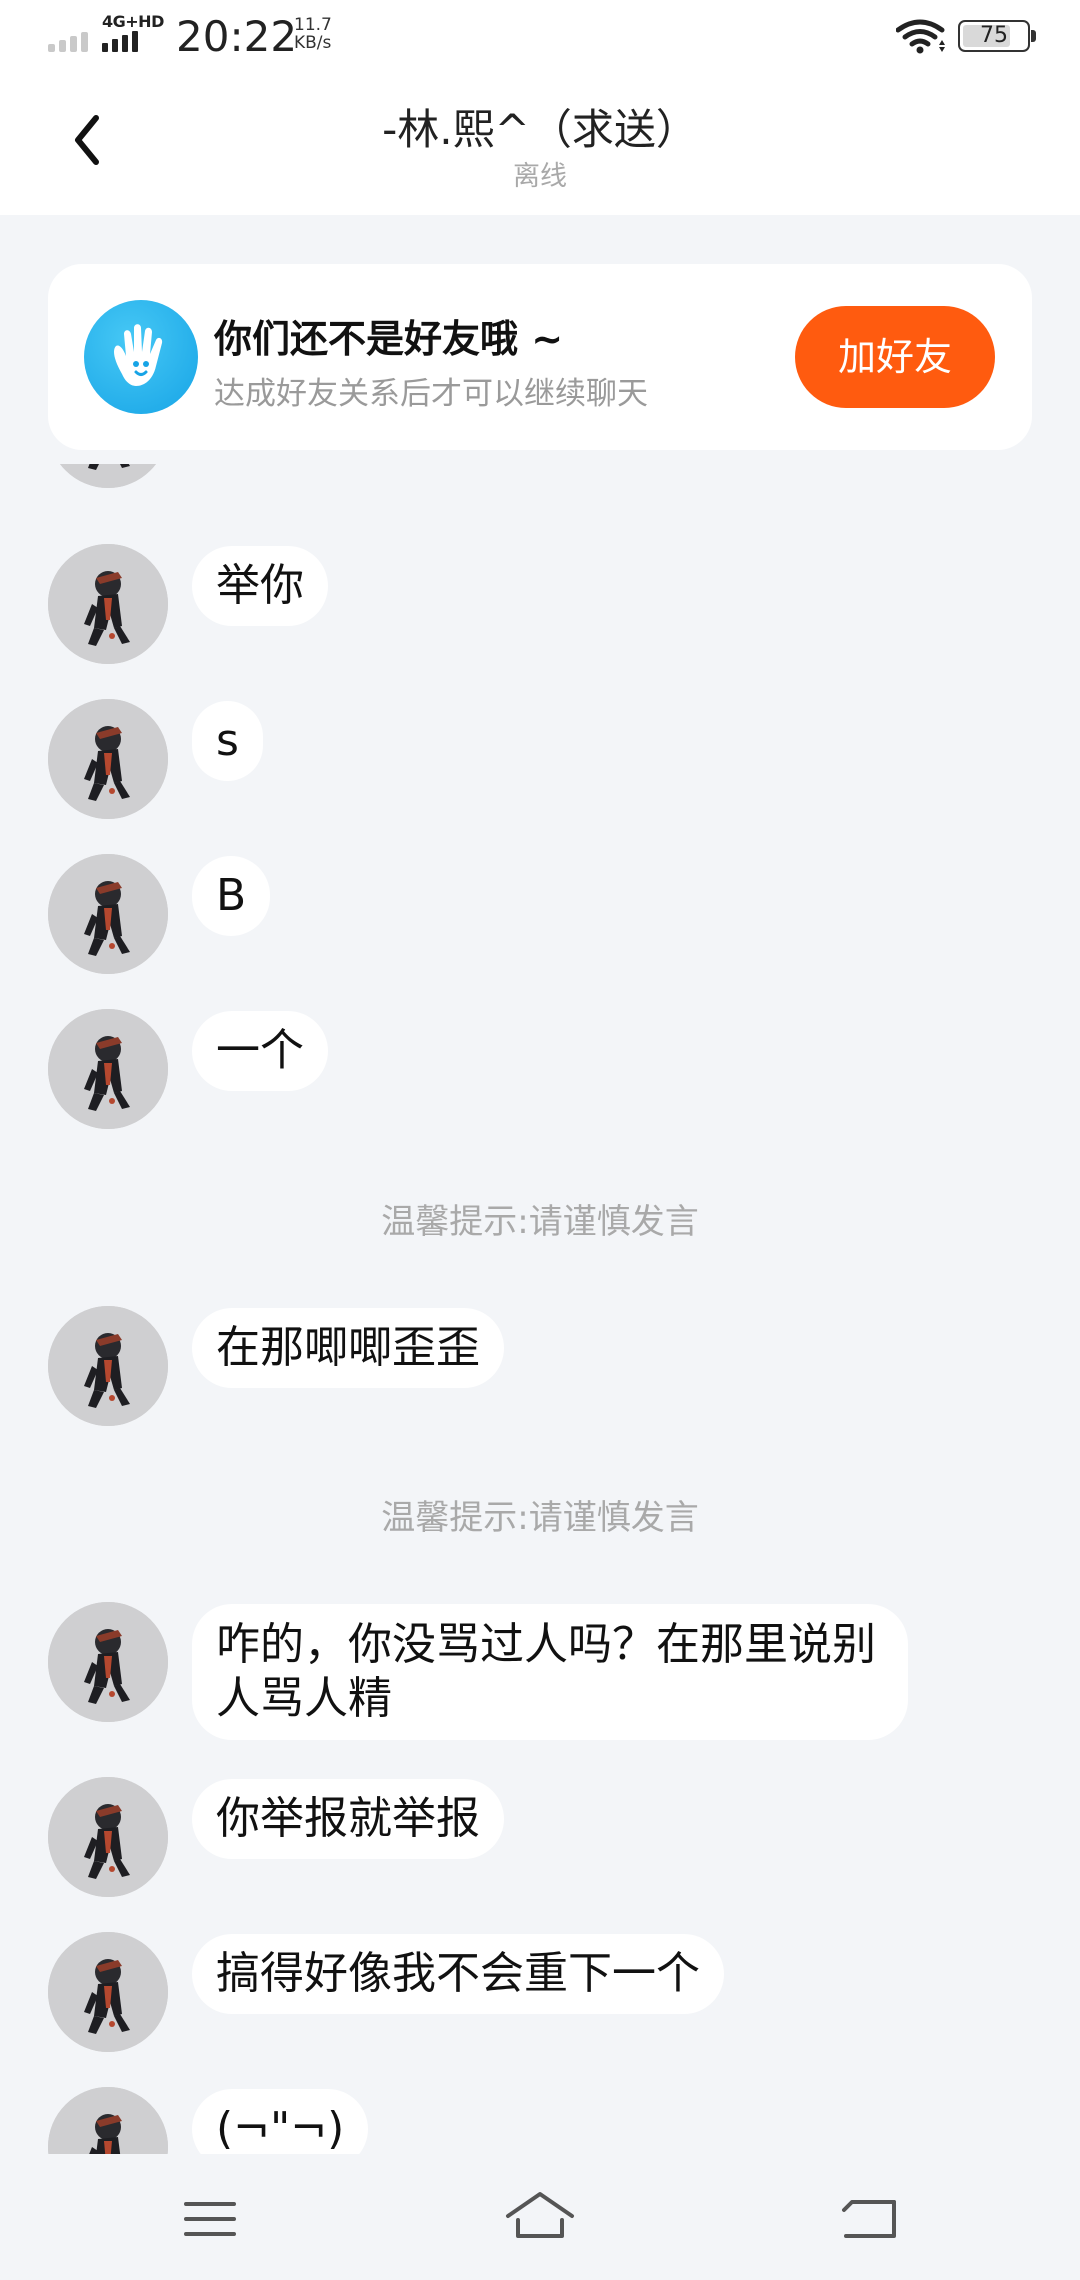 The height and width of the screenshot is (2280, 1080). What do you see at coordinates (348, 1819) in the screenshot?
I see `message-bubble: 你举报就举报` at bounding box center [348, 1819].